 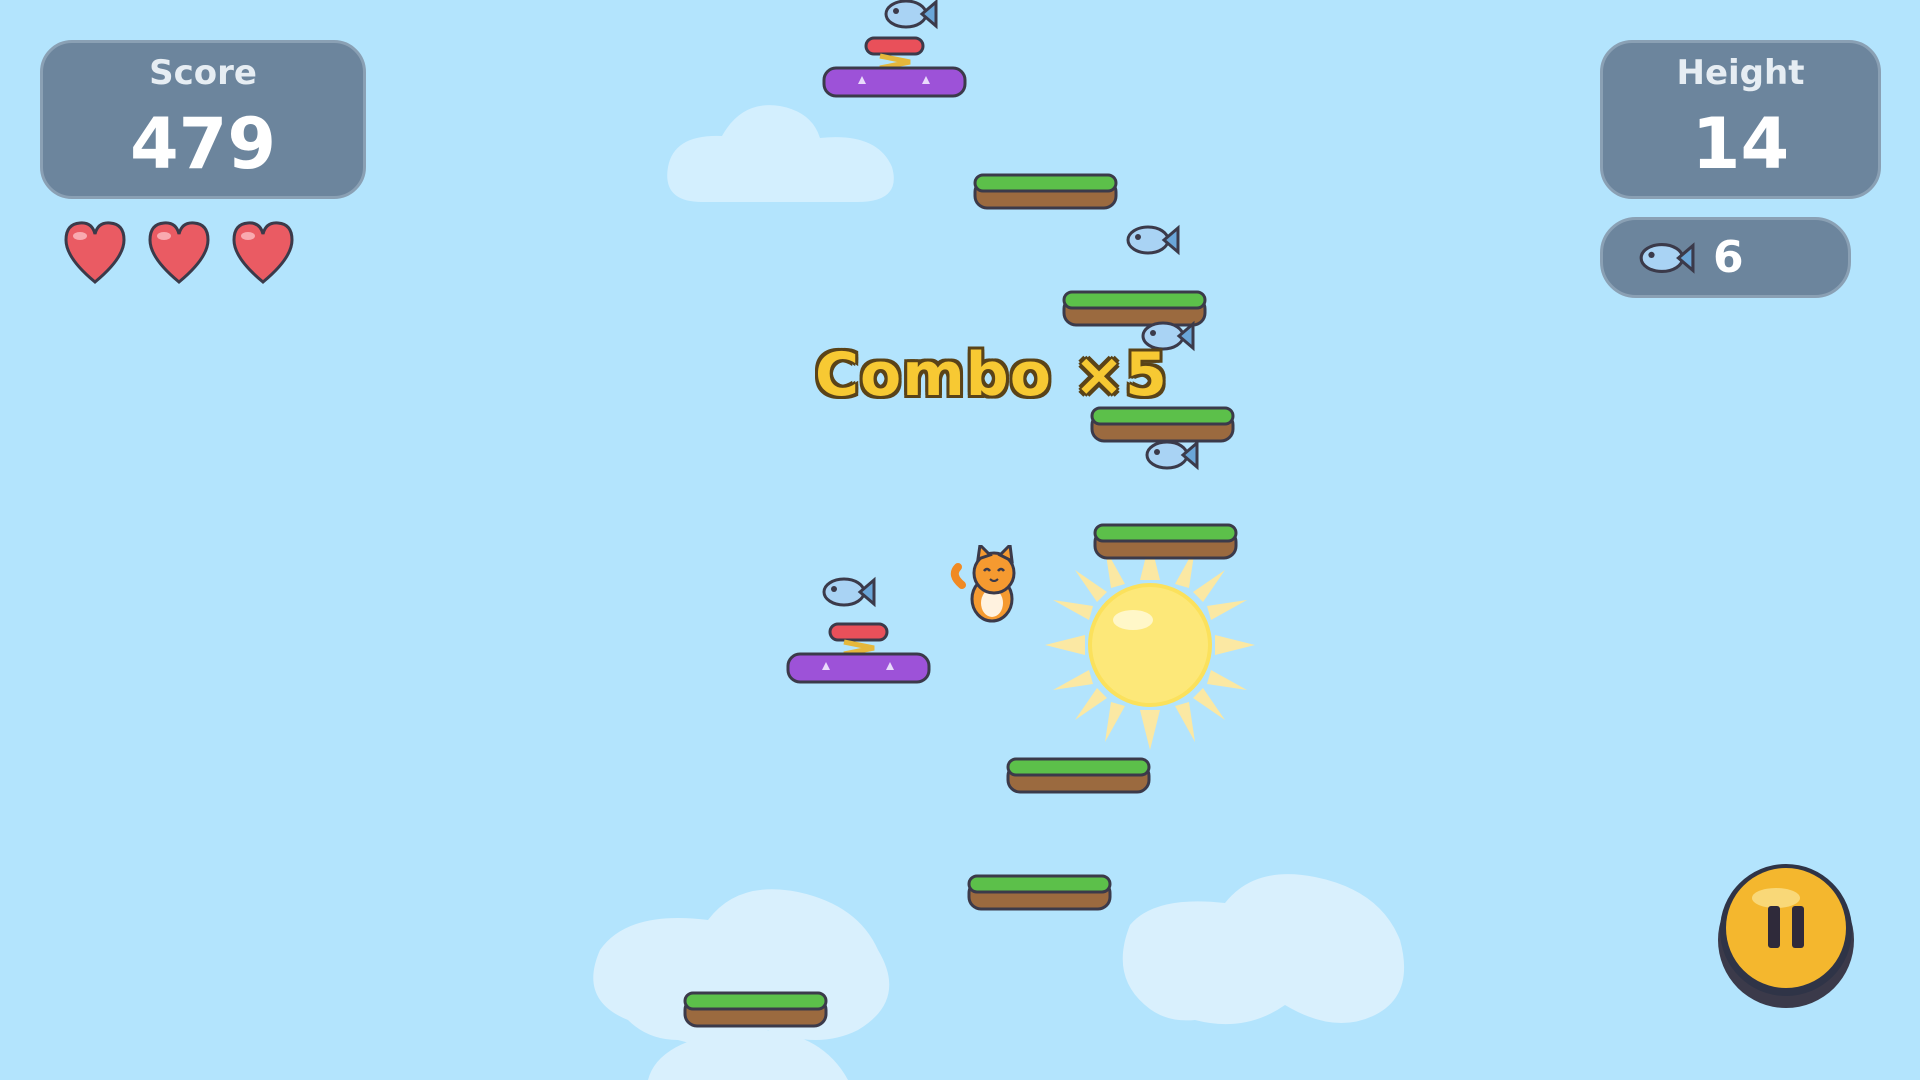 I want to click on combo-text: Combo ×5, so click(x=991, y=375).